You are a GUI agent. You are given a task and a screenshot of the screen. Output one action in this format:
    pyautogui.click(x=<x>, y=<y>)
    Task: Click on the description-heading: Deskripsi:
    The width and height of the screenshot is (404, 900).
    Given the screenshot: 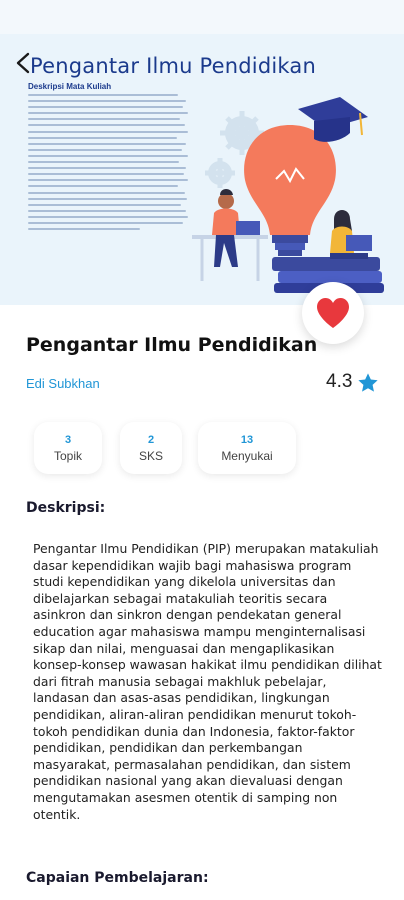 What is the action you would take?
    pyautogui.click(x=66, y=508)
    